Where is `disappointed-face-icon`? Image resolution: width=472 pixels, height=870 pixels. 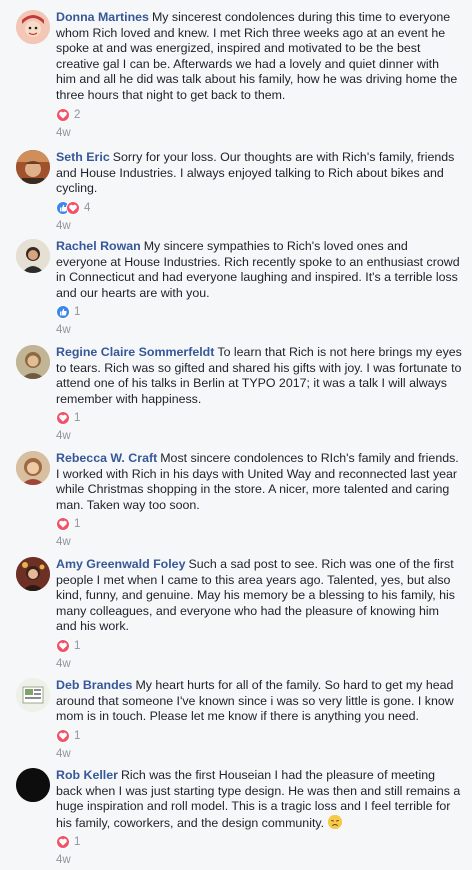 disappointed-face-icon is located at coordinates (334, 821).